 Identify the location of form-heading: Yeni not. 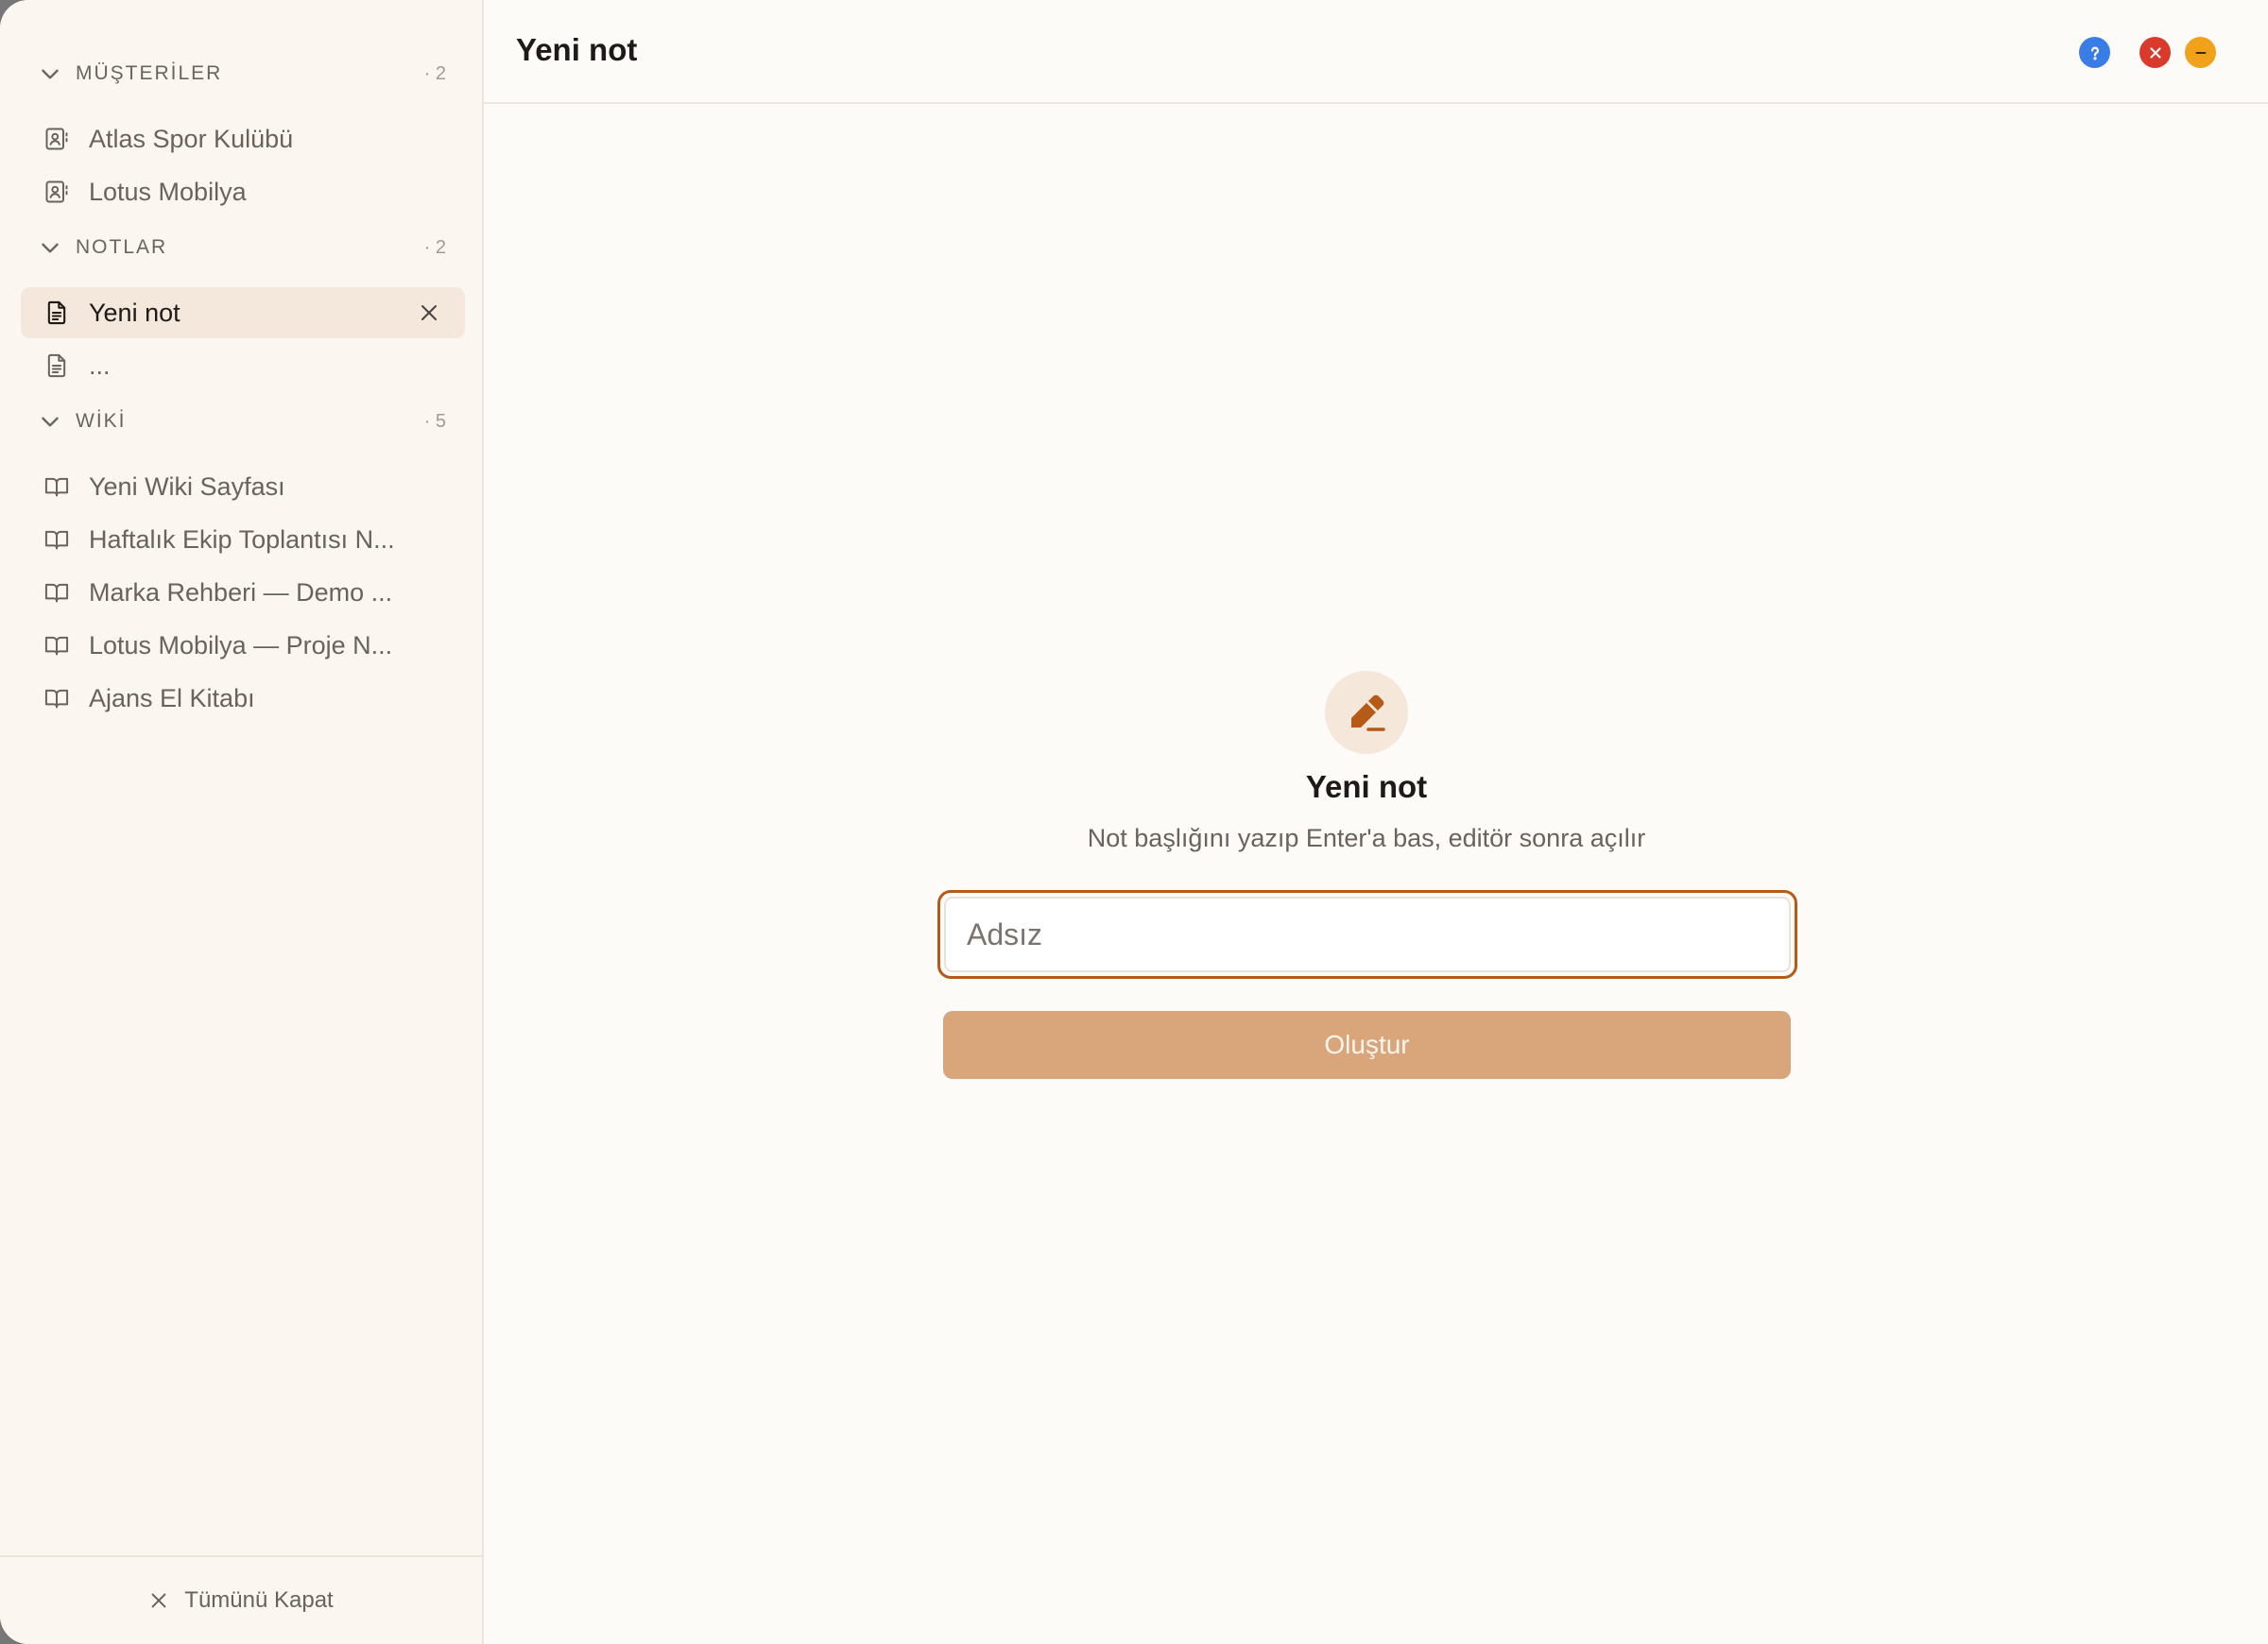
(1366, 786).